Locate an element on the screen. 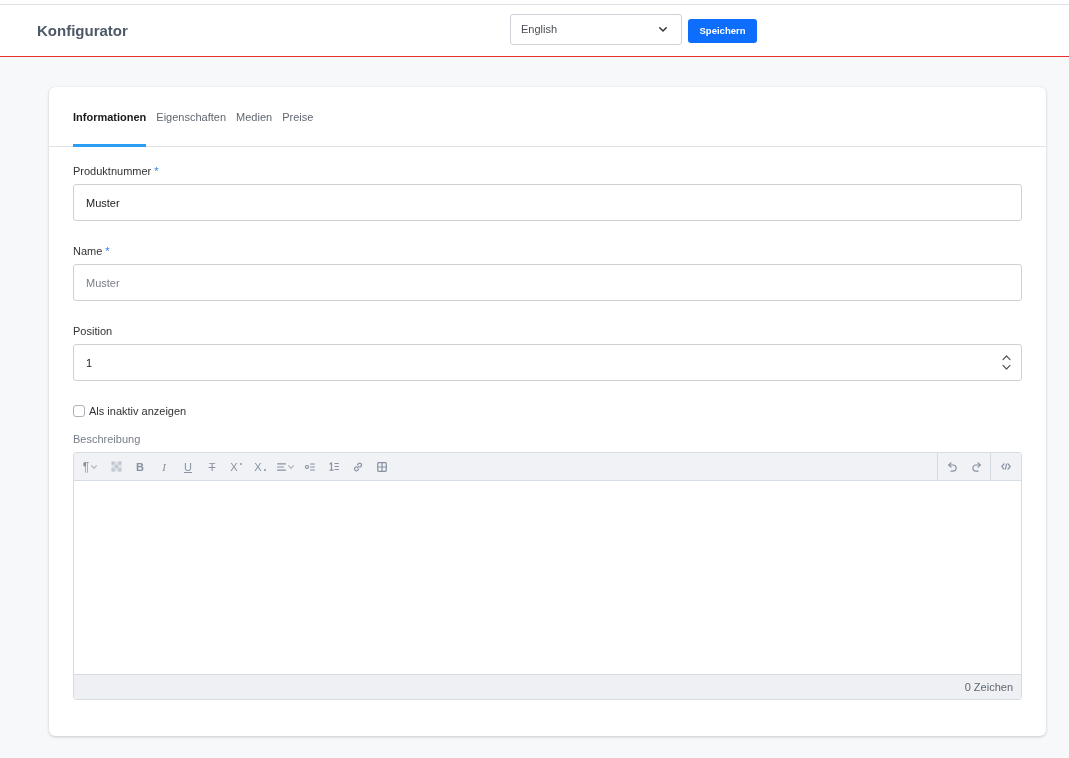 This screenshot has width=1069, height=758. align-icon is located at coordinates (281, 466).